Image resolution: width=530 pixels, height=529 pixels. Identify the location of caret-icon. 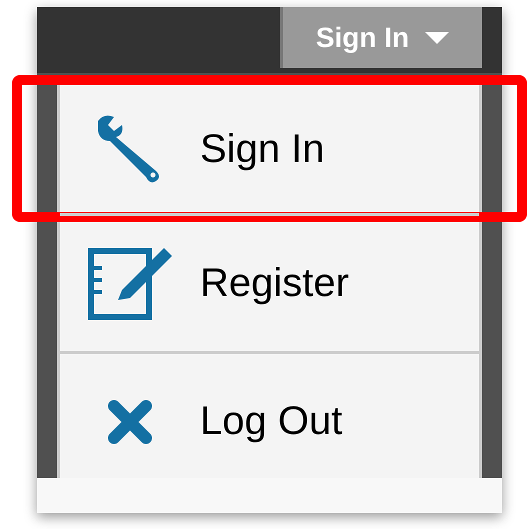
(437, 38).